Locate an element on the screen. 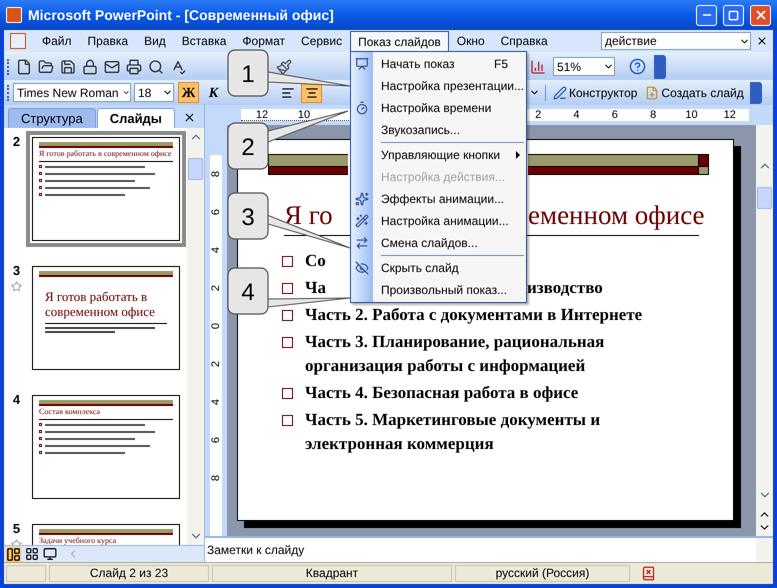  bullet-text: Часть 2. Работа с документами в Интернете is located at coordinates (473, 315).